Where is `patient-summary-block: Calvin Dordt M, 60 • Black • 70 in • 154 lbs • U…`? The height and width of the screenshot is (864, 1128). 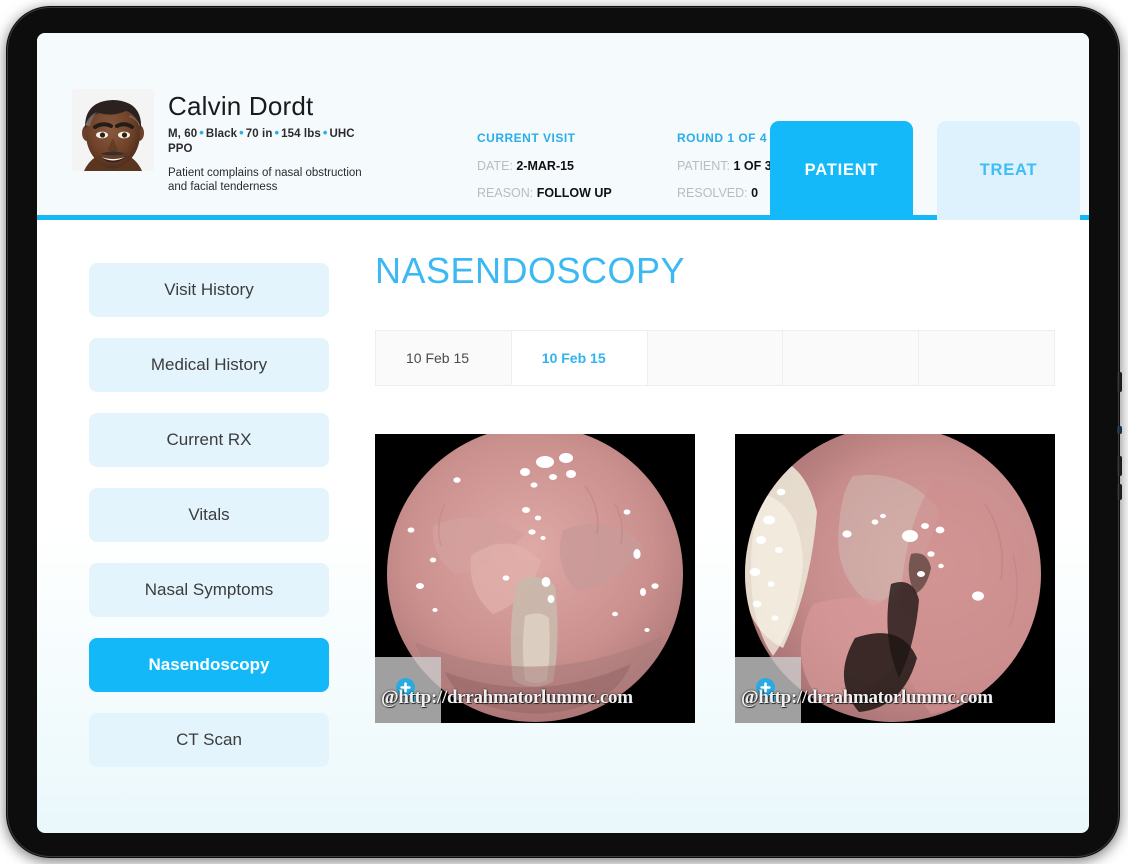 patient-summary-block: Calvin Dordt M, 60 • Black • 70 in • 154 lbs • U… is located at coordinates (227, 141).